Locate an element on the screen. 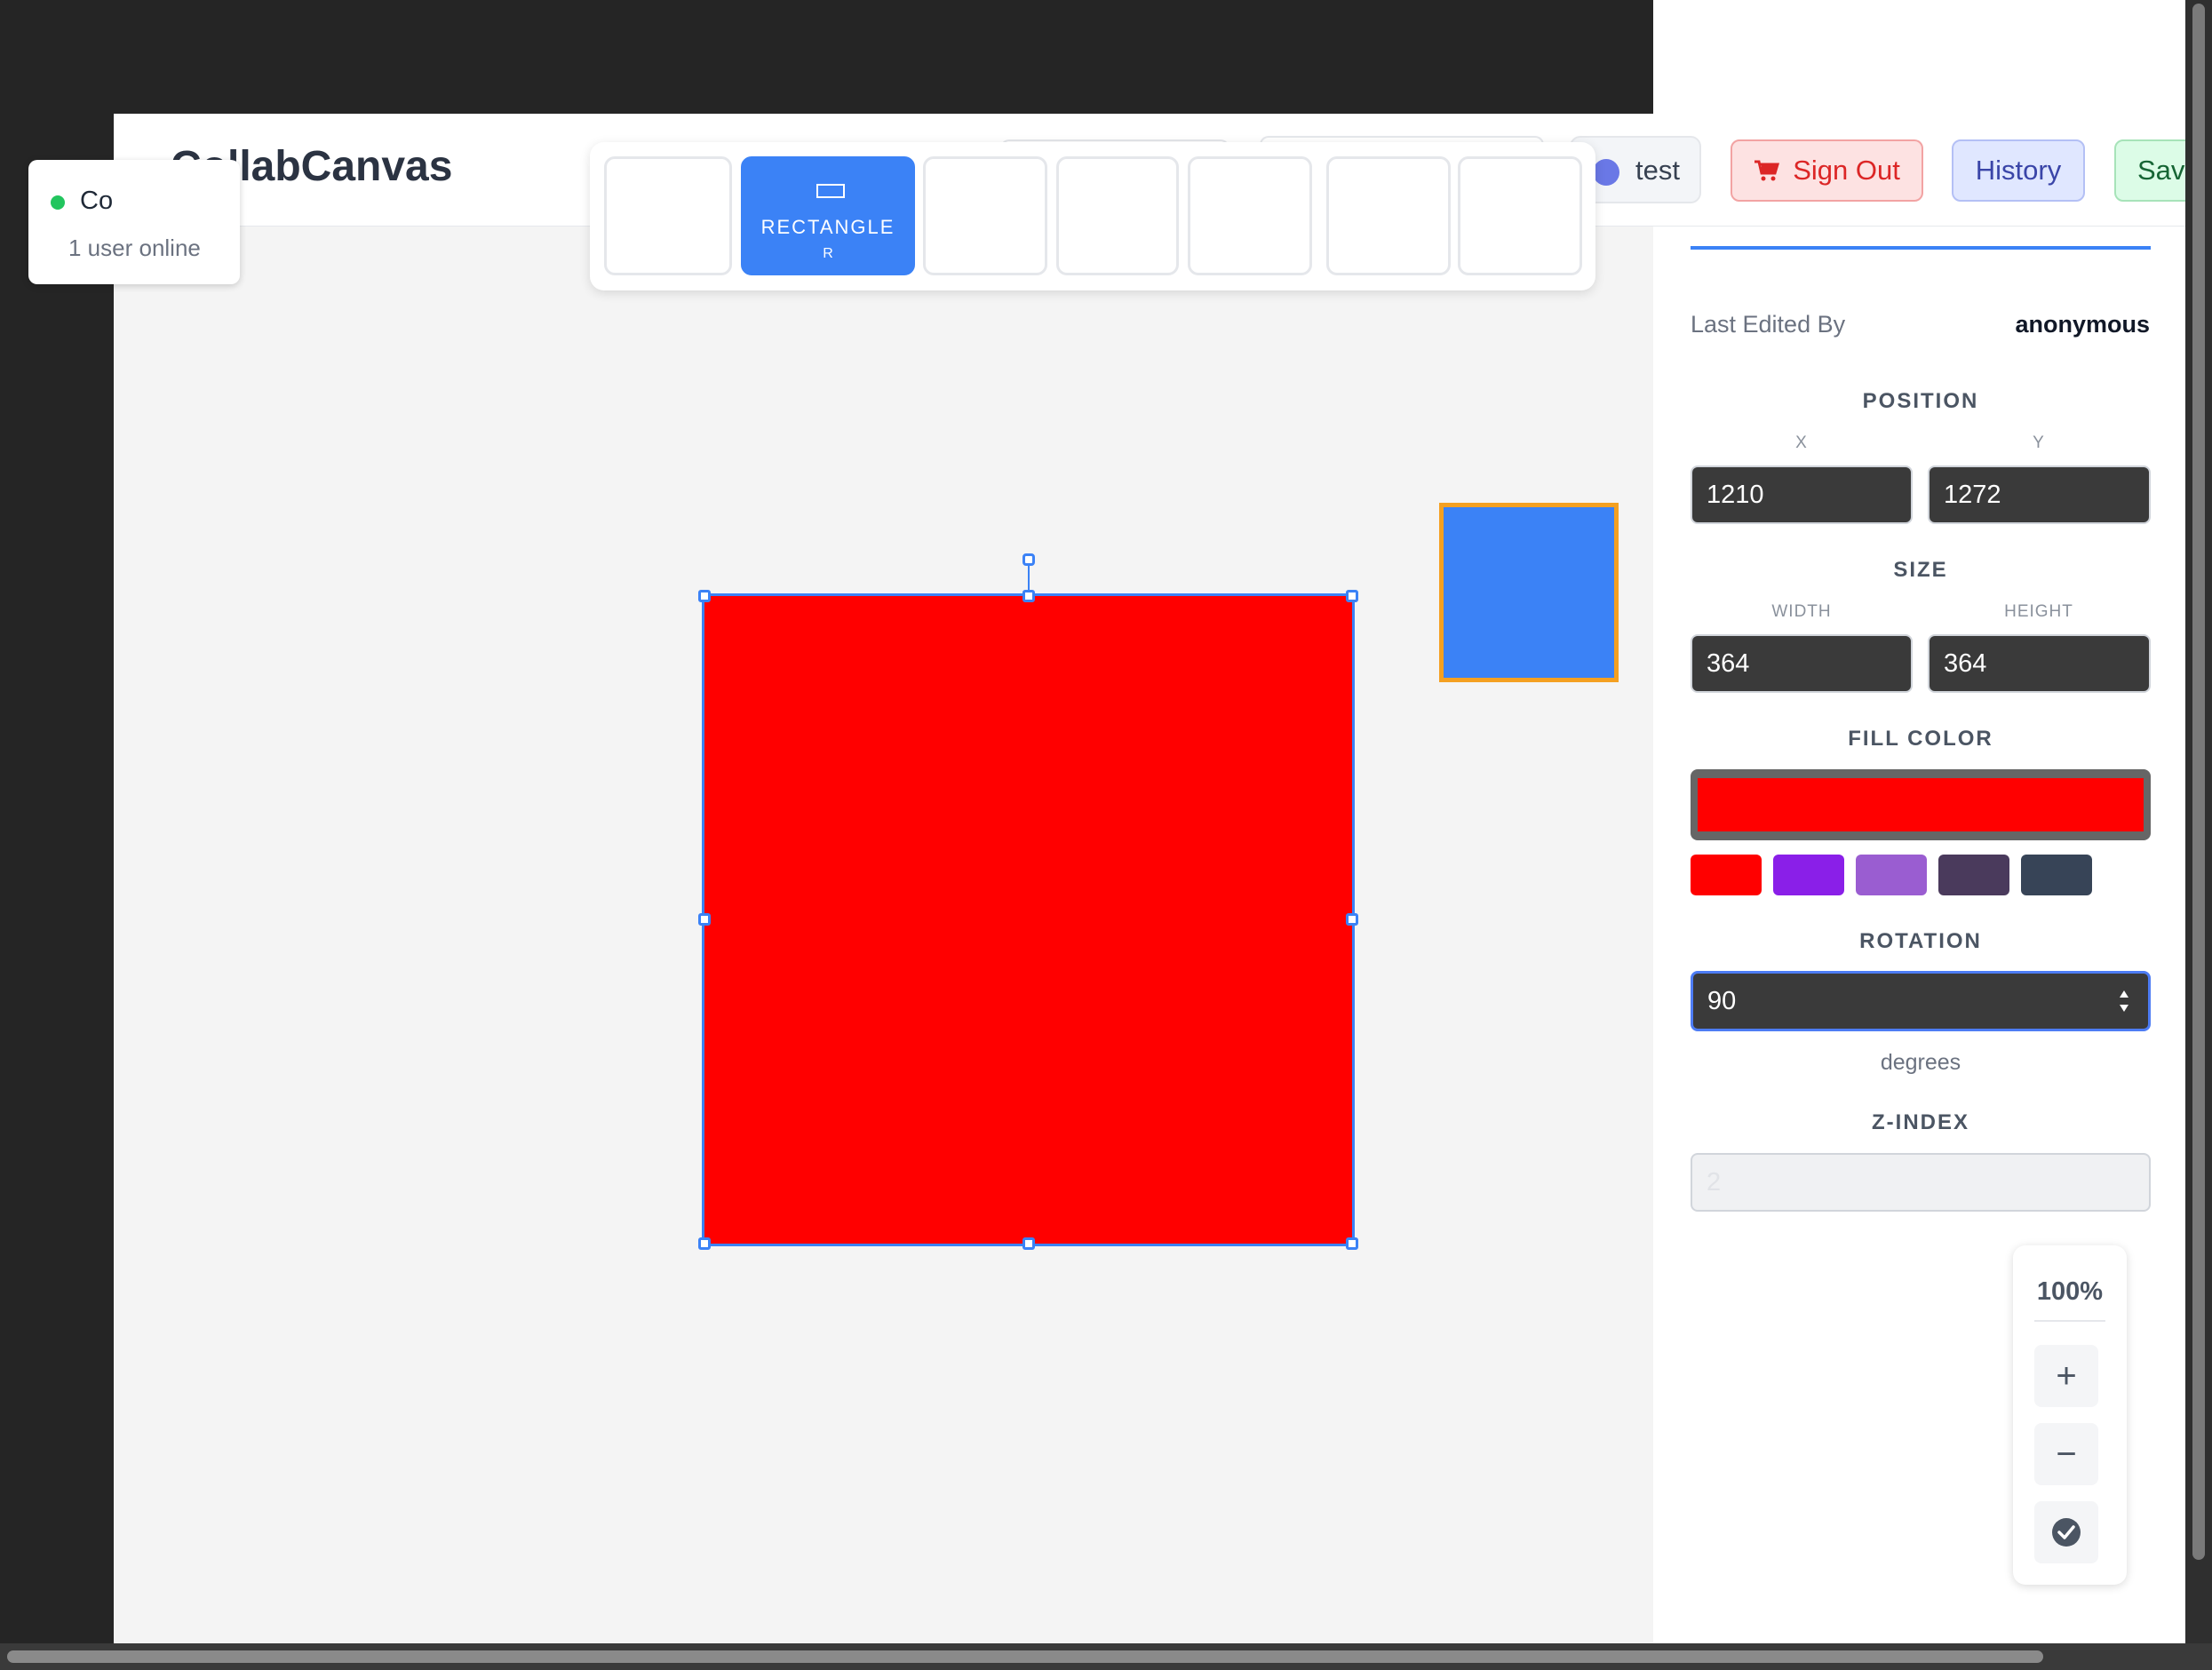 The width and height of the screenshot is (2212, 1670). selected-rectangle-shape is located at coordinates (1029, 919).